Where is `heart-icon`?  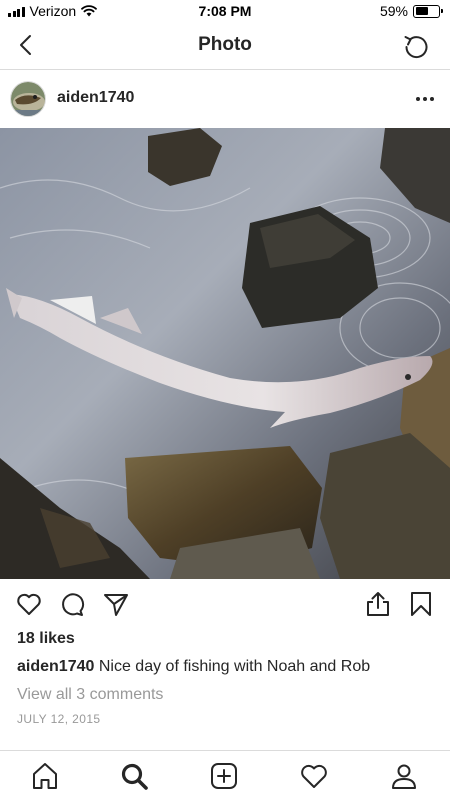 heart-icon is located at coordinates (29, 604).